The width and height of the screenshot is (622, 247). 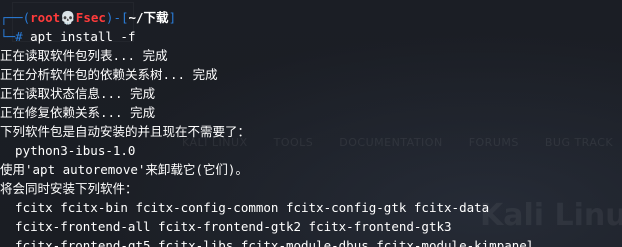 What do you see at coordinates (78, 93) in the screenshot?
I see `output-line: 正在读取状态信息... 完成` at bounding box center [78, 93].